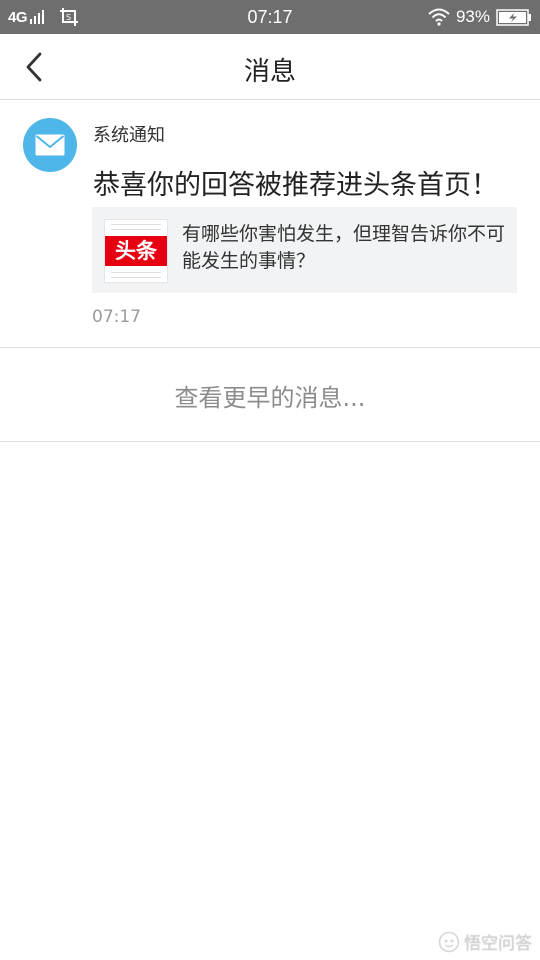 This screenshot has height=960, width=540. I want to click on watermark: 悟空问答, so click(485, 941).